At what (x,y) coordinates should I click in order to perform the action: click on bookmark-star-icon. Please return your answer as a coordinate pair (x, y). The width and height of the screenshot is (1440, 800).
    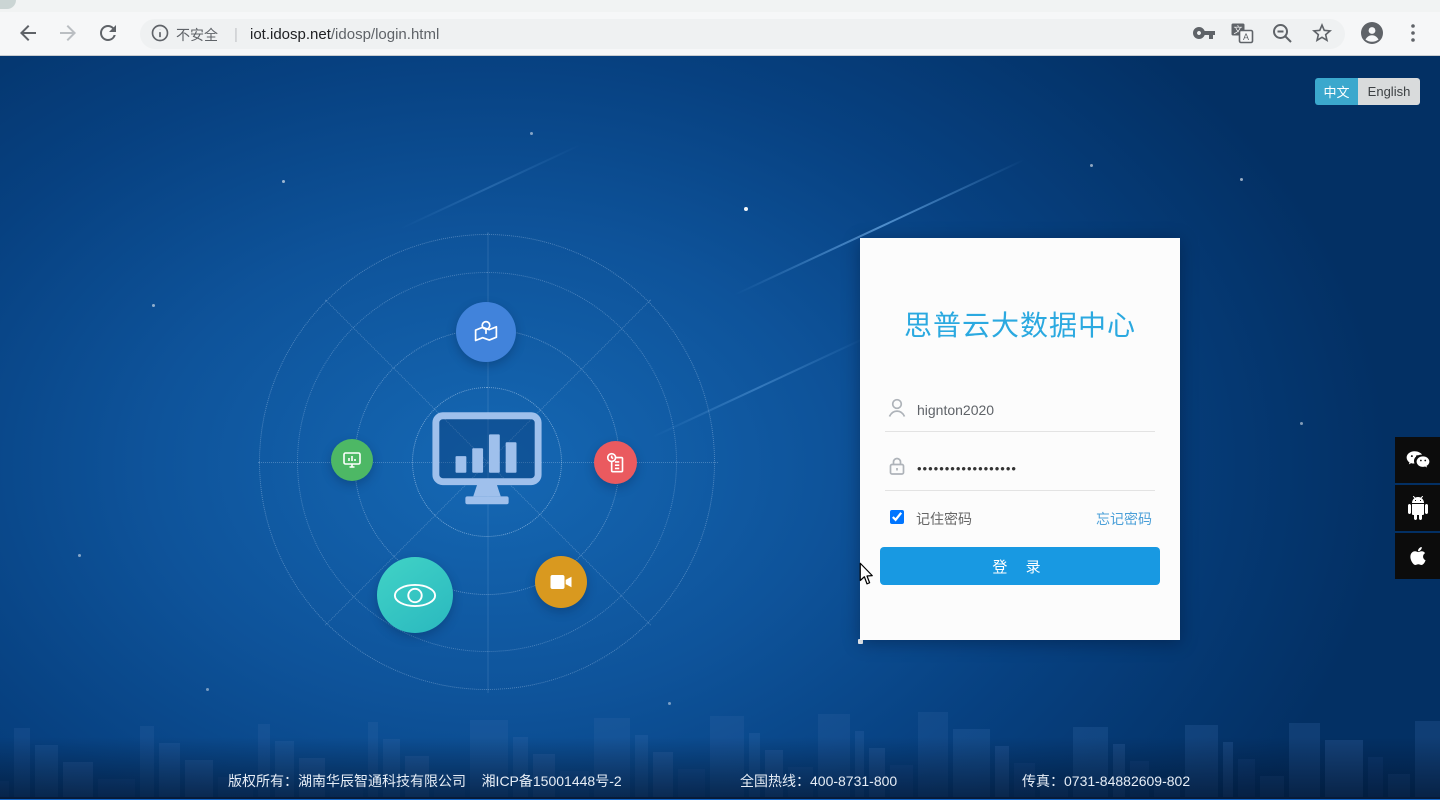
    Looking at the image, I should click on (1322, 33).